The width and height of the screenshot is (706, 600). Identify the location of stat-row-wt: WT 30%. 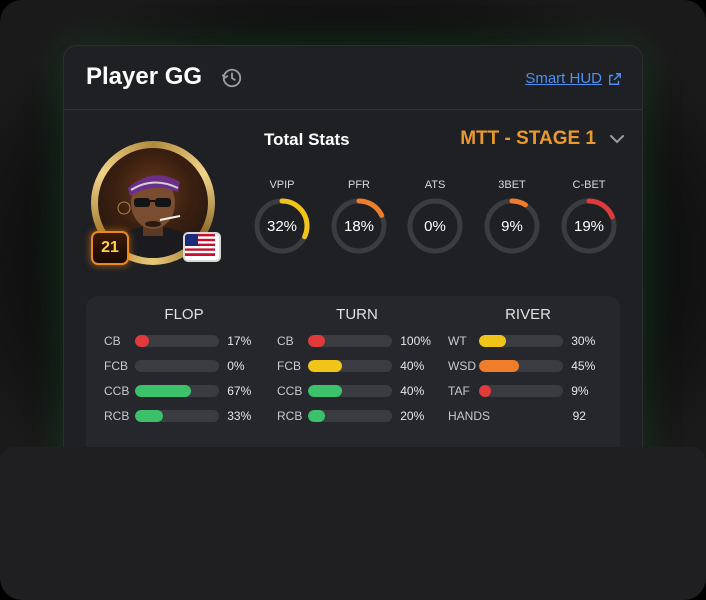
(528, 340).